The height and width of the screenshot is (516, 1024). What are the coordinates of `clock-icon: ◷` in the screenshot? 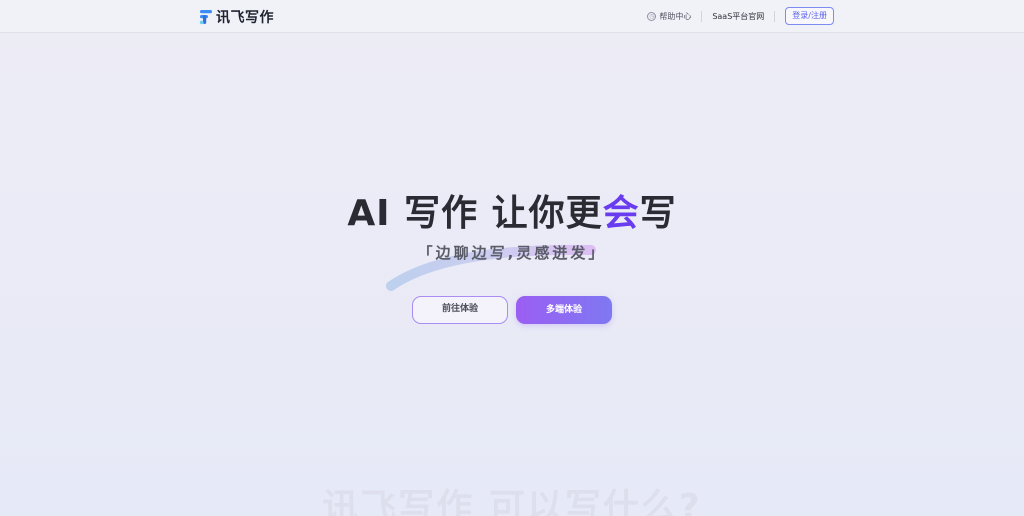 It's located at (652, 16).